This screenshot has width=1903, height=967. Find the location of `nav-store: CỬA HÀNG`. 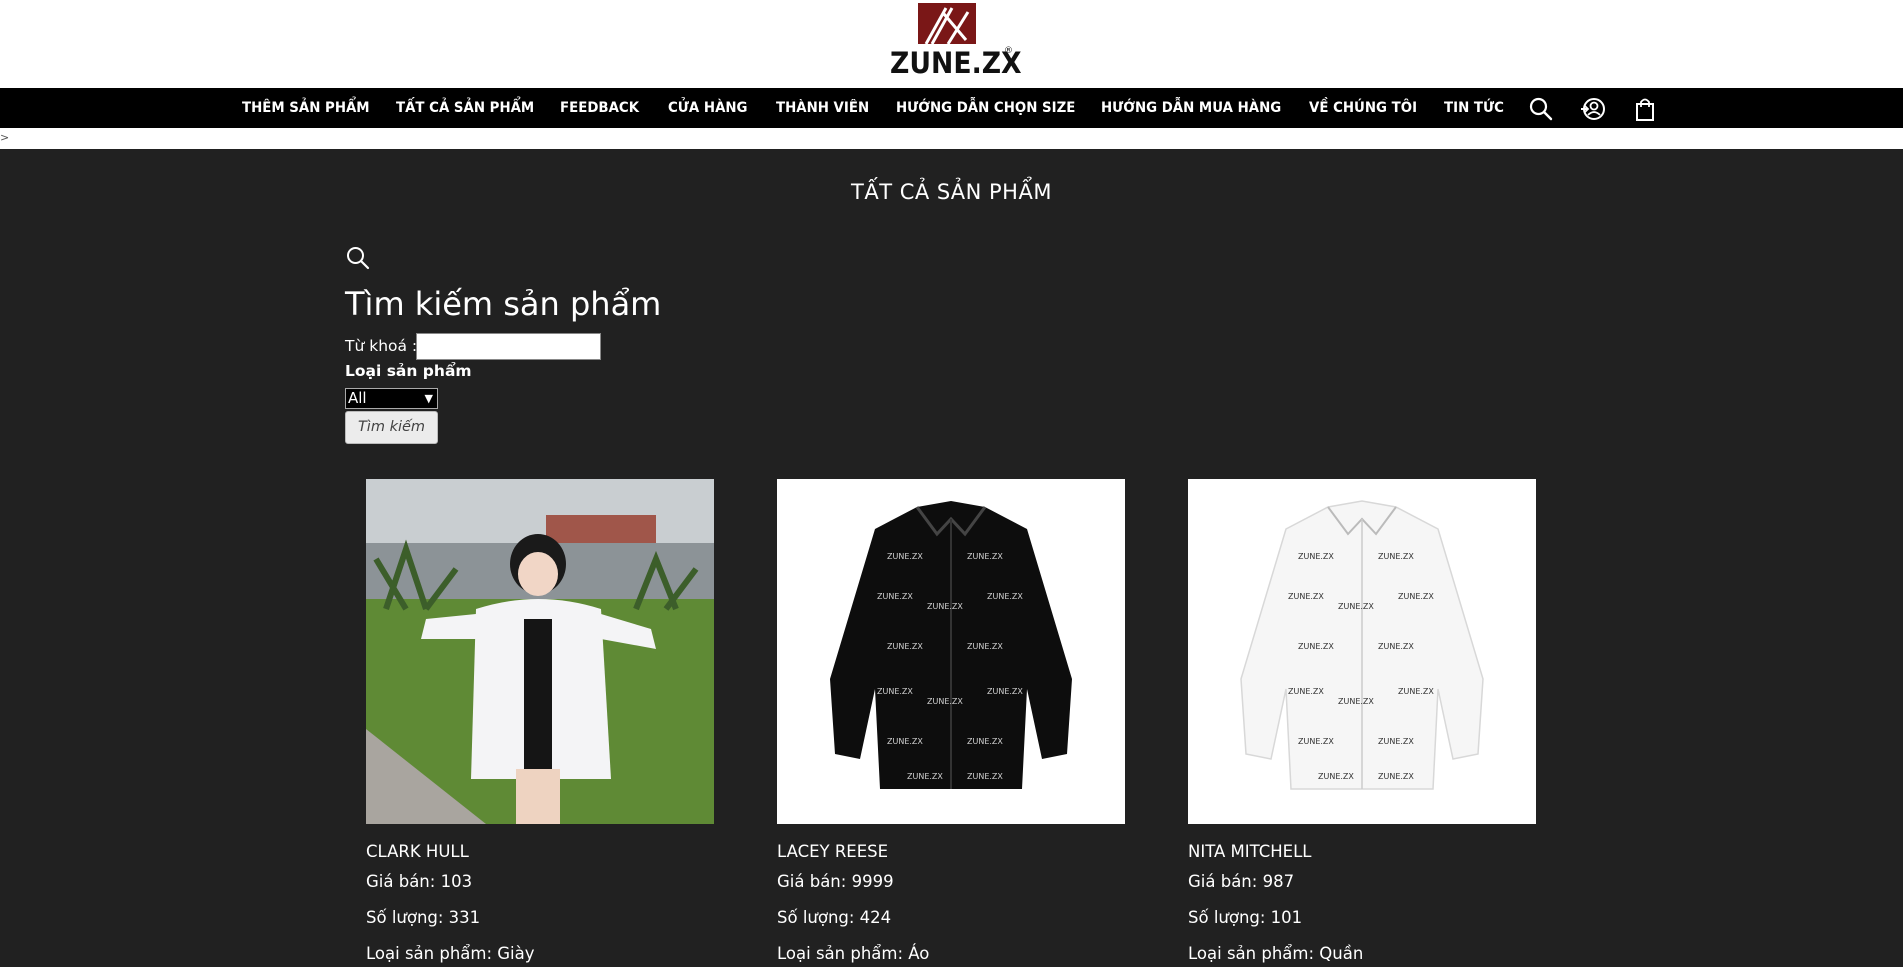

nav-store: CỬA HÀNG is located at coordinates (708, 108).